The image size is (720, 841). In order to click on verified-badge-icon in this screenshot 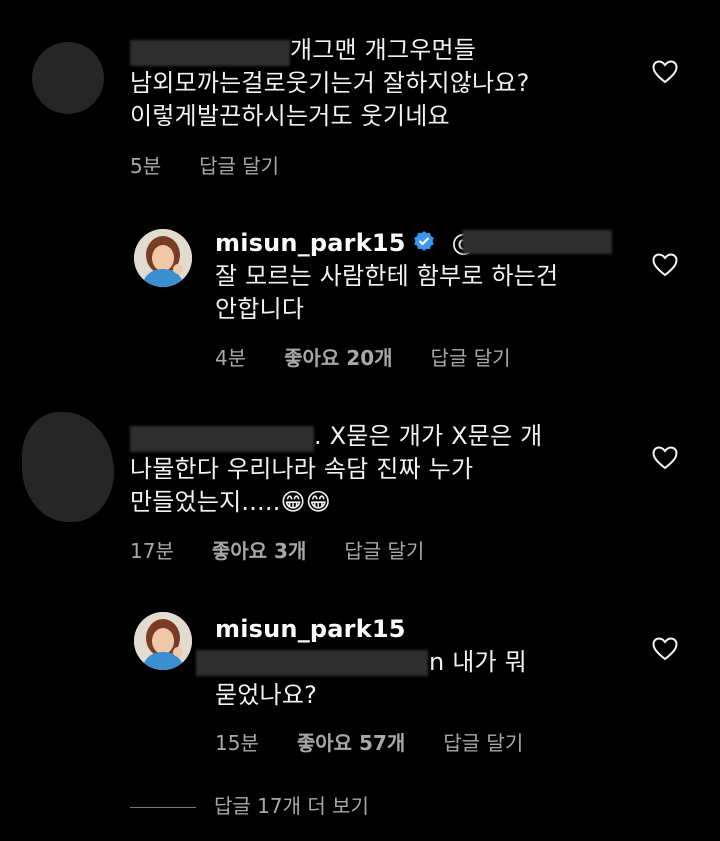, I will do `click(423, 241)`.